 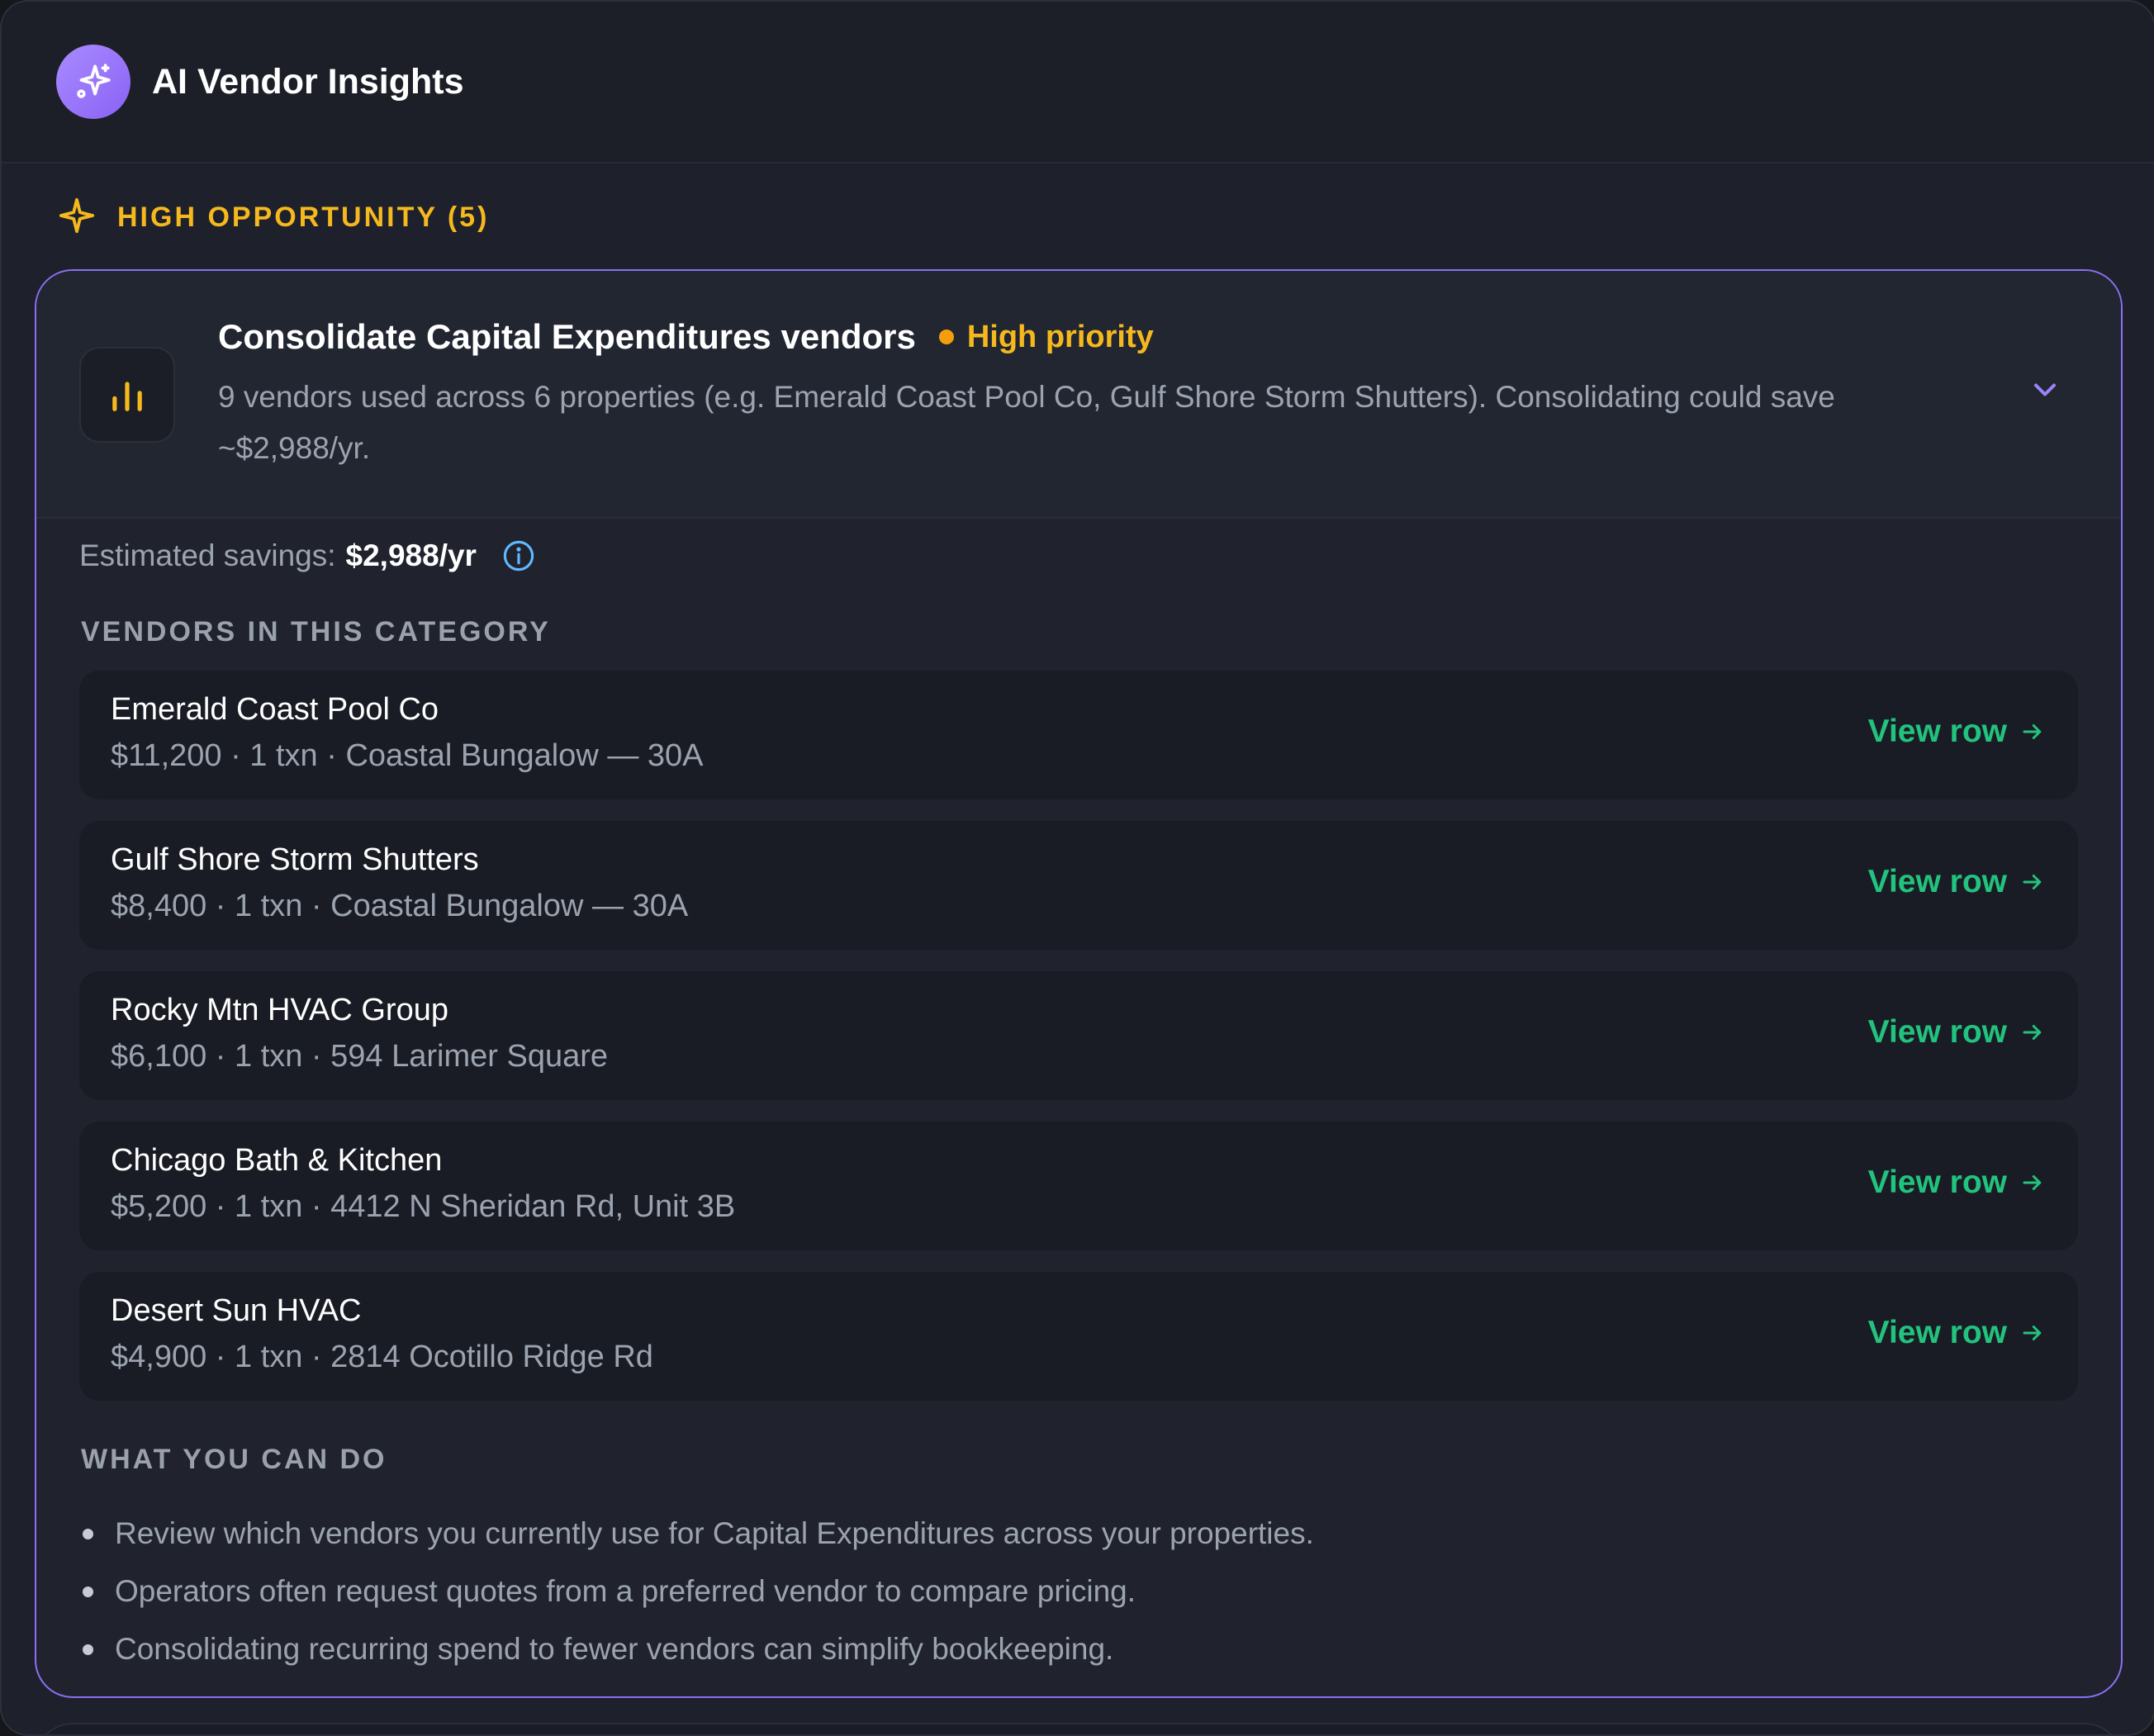 What do you see at coordinates (2045, 392) in the screenshot?
I see `chevron-down-icon` at bounding box center [2045, 392].